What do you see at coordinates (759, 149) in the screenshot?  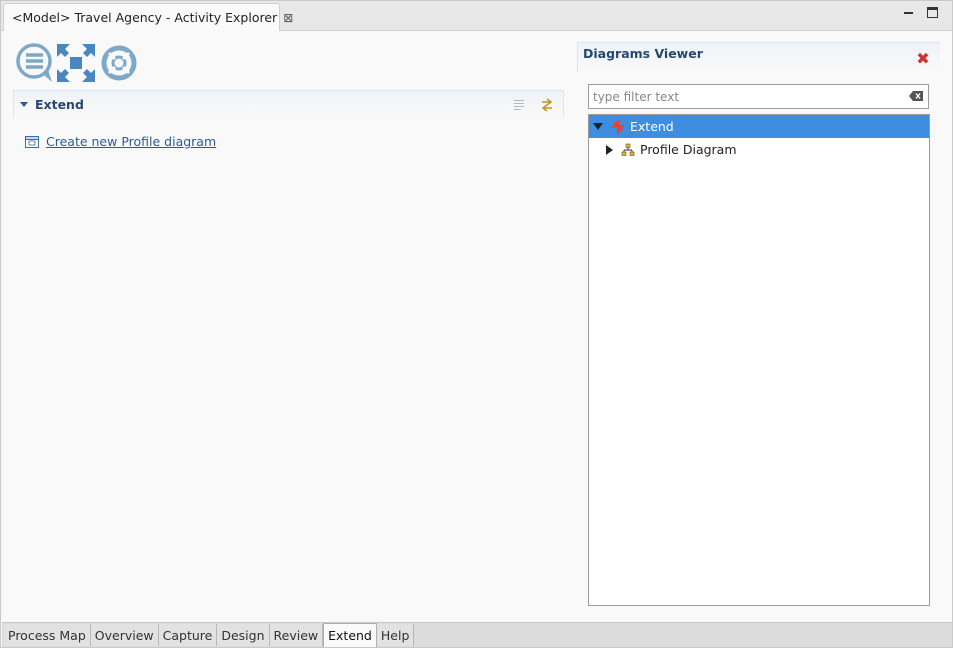 I see `tree-row-profile-diagram: Profile Diagram` at bounding box center [759, 149].